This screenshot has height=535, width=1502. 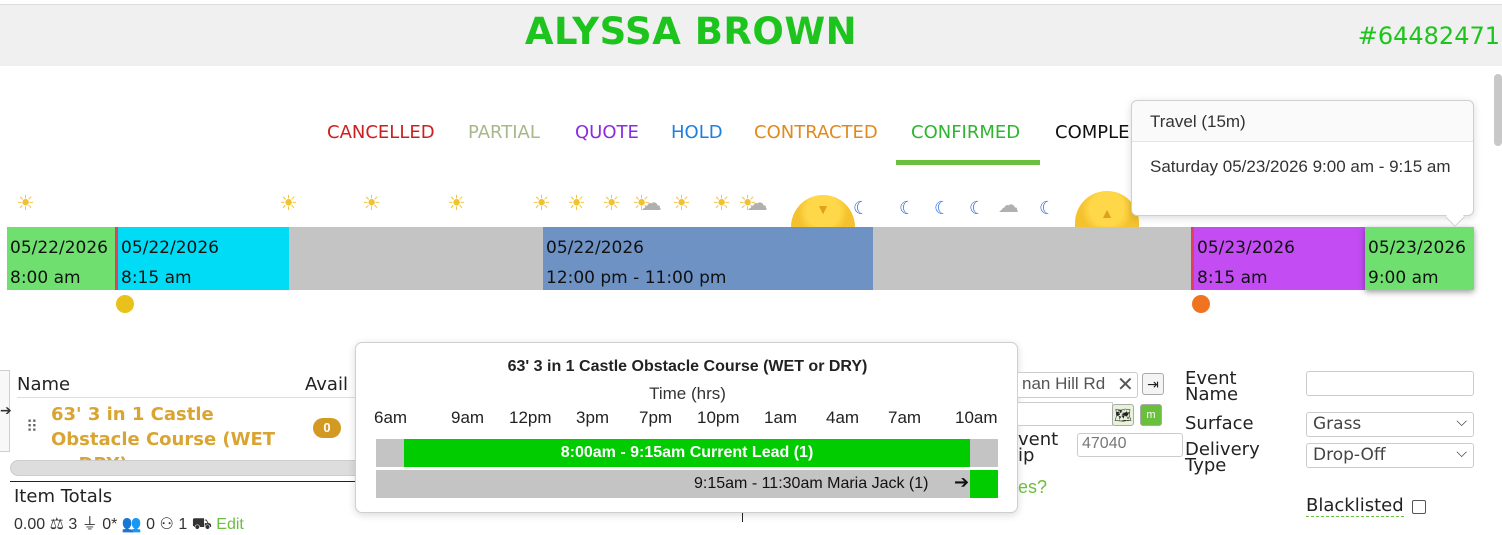 What do you see at coordinates (1008, 205) in the screenshot?
I see `cloud-icon: ☁` at bounding box center [1008, 205].